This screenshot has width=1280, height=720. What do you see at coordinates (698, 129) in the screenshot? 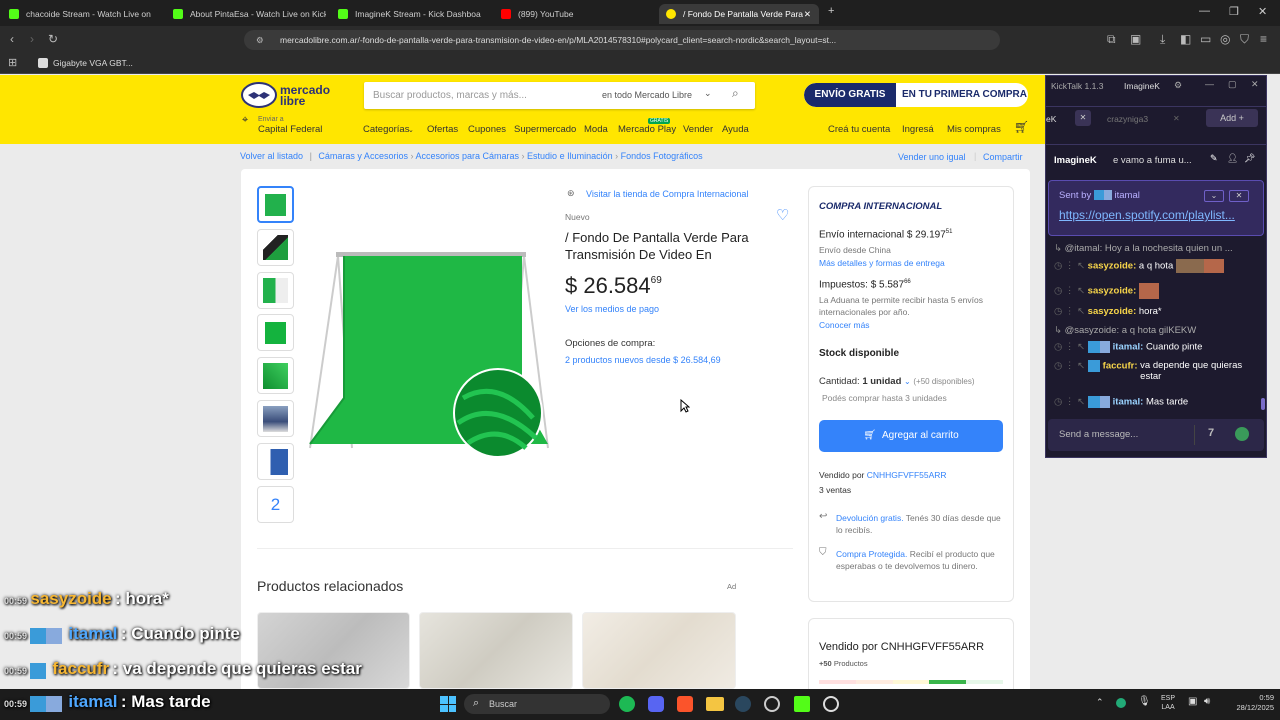
I see `nav-vender: Vender` at bounding box center [698, 129].